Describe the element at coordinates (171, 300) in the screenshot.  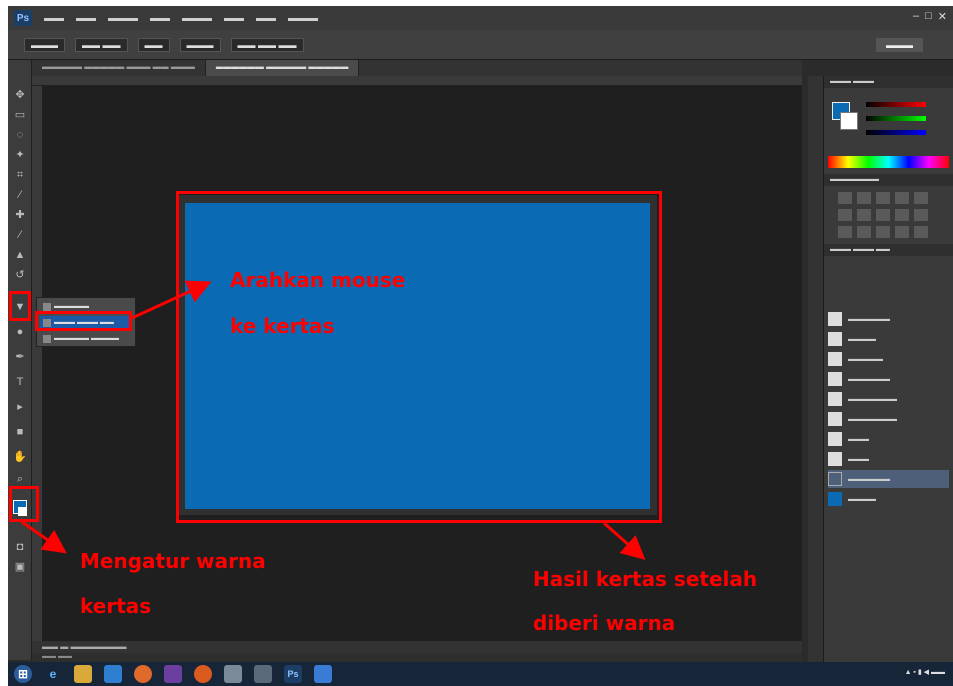
I see `arrow-to-paper` at that location.